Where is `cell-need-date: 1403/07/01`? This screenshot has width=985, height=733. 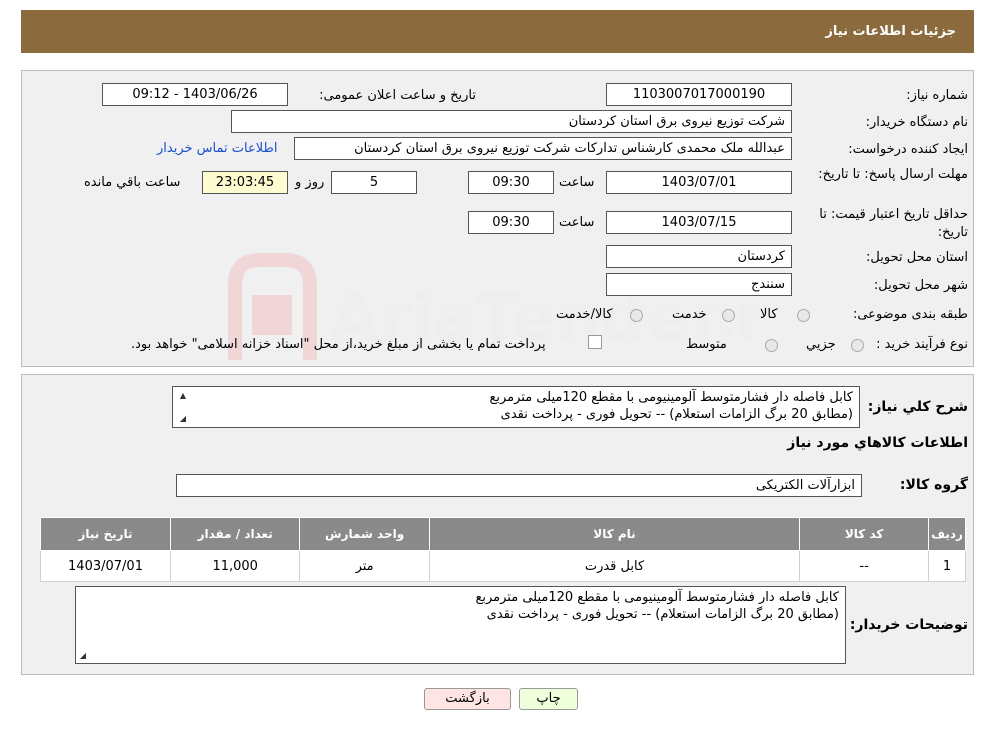
cell-need-date: 1403/07/01 is located at coordinates (105, 566).